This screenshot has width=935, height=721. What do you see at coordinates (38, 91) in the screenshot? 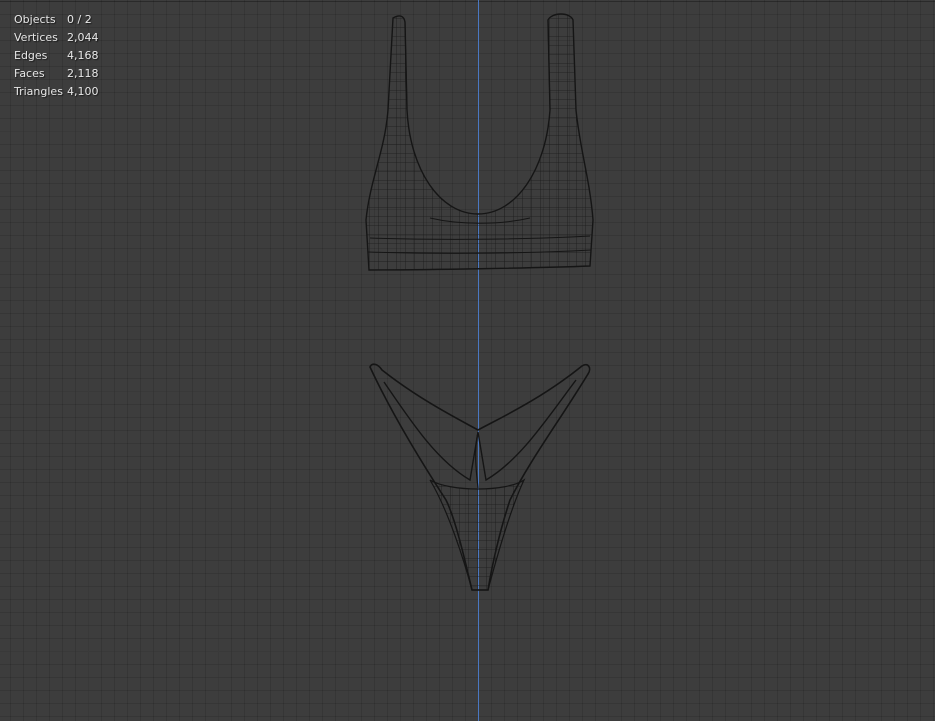
I see `stat-label: Triangles` at bounding box center [38, 91].